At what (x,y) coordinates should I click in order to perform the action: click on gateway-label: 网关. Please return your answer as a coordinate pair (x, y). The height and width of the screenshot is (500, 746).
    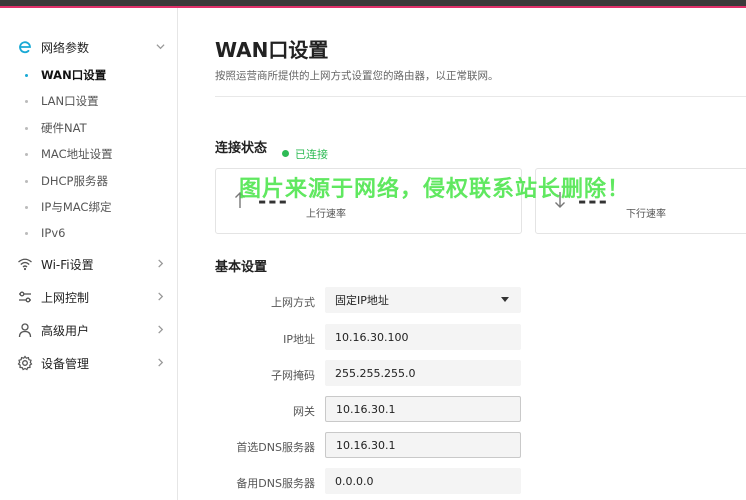
    Looking at the image, I should click on (304, 411).